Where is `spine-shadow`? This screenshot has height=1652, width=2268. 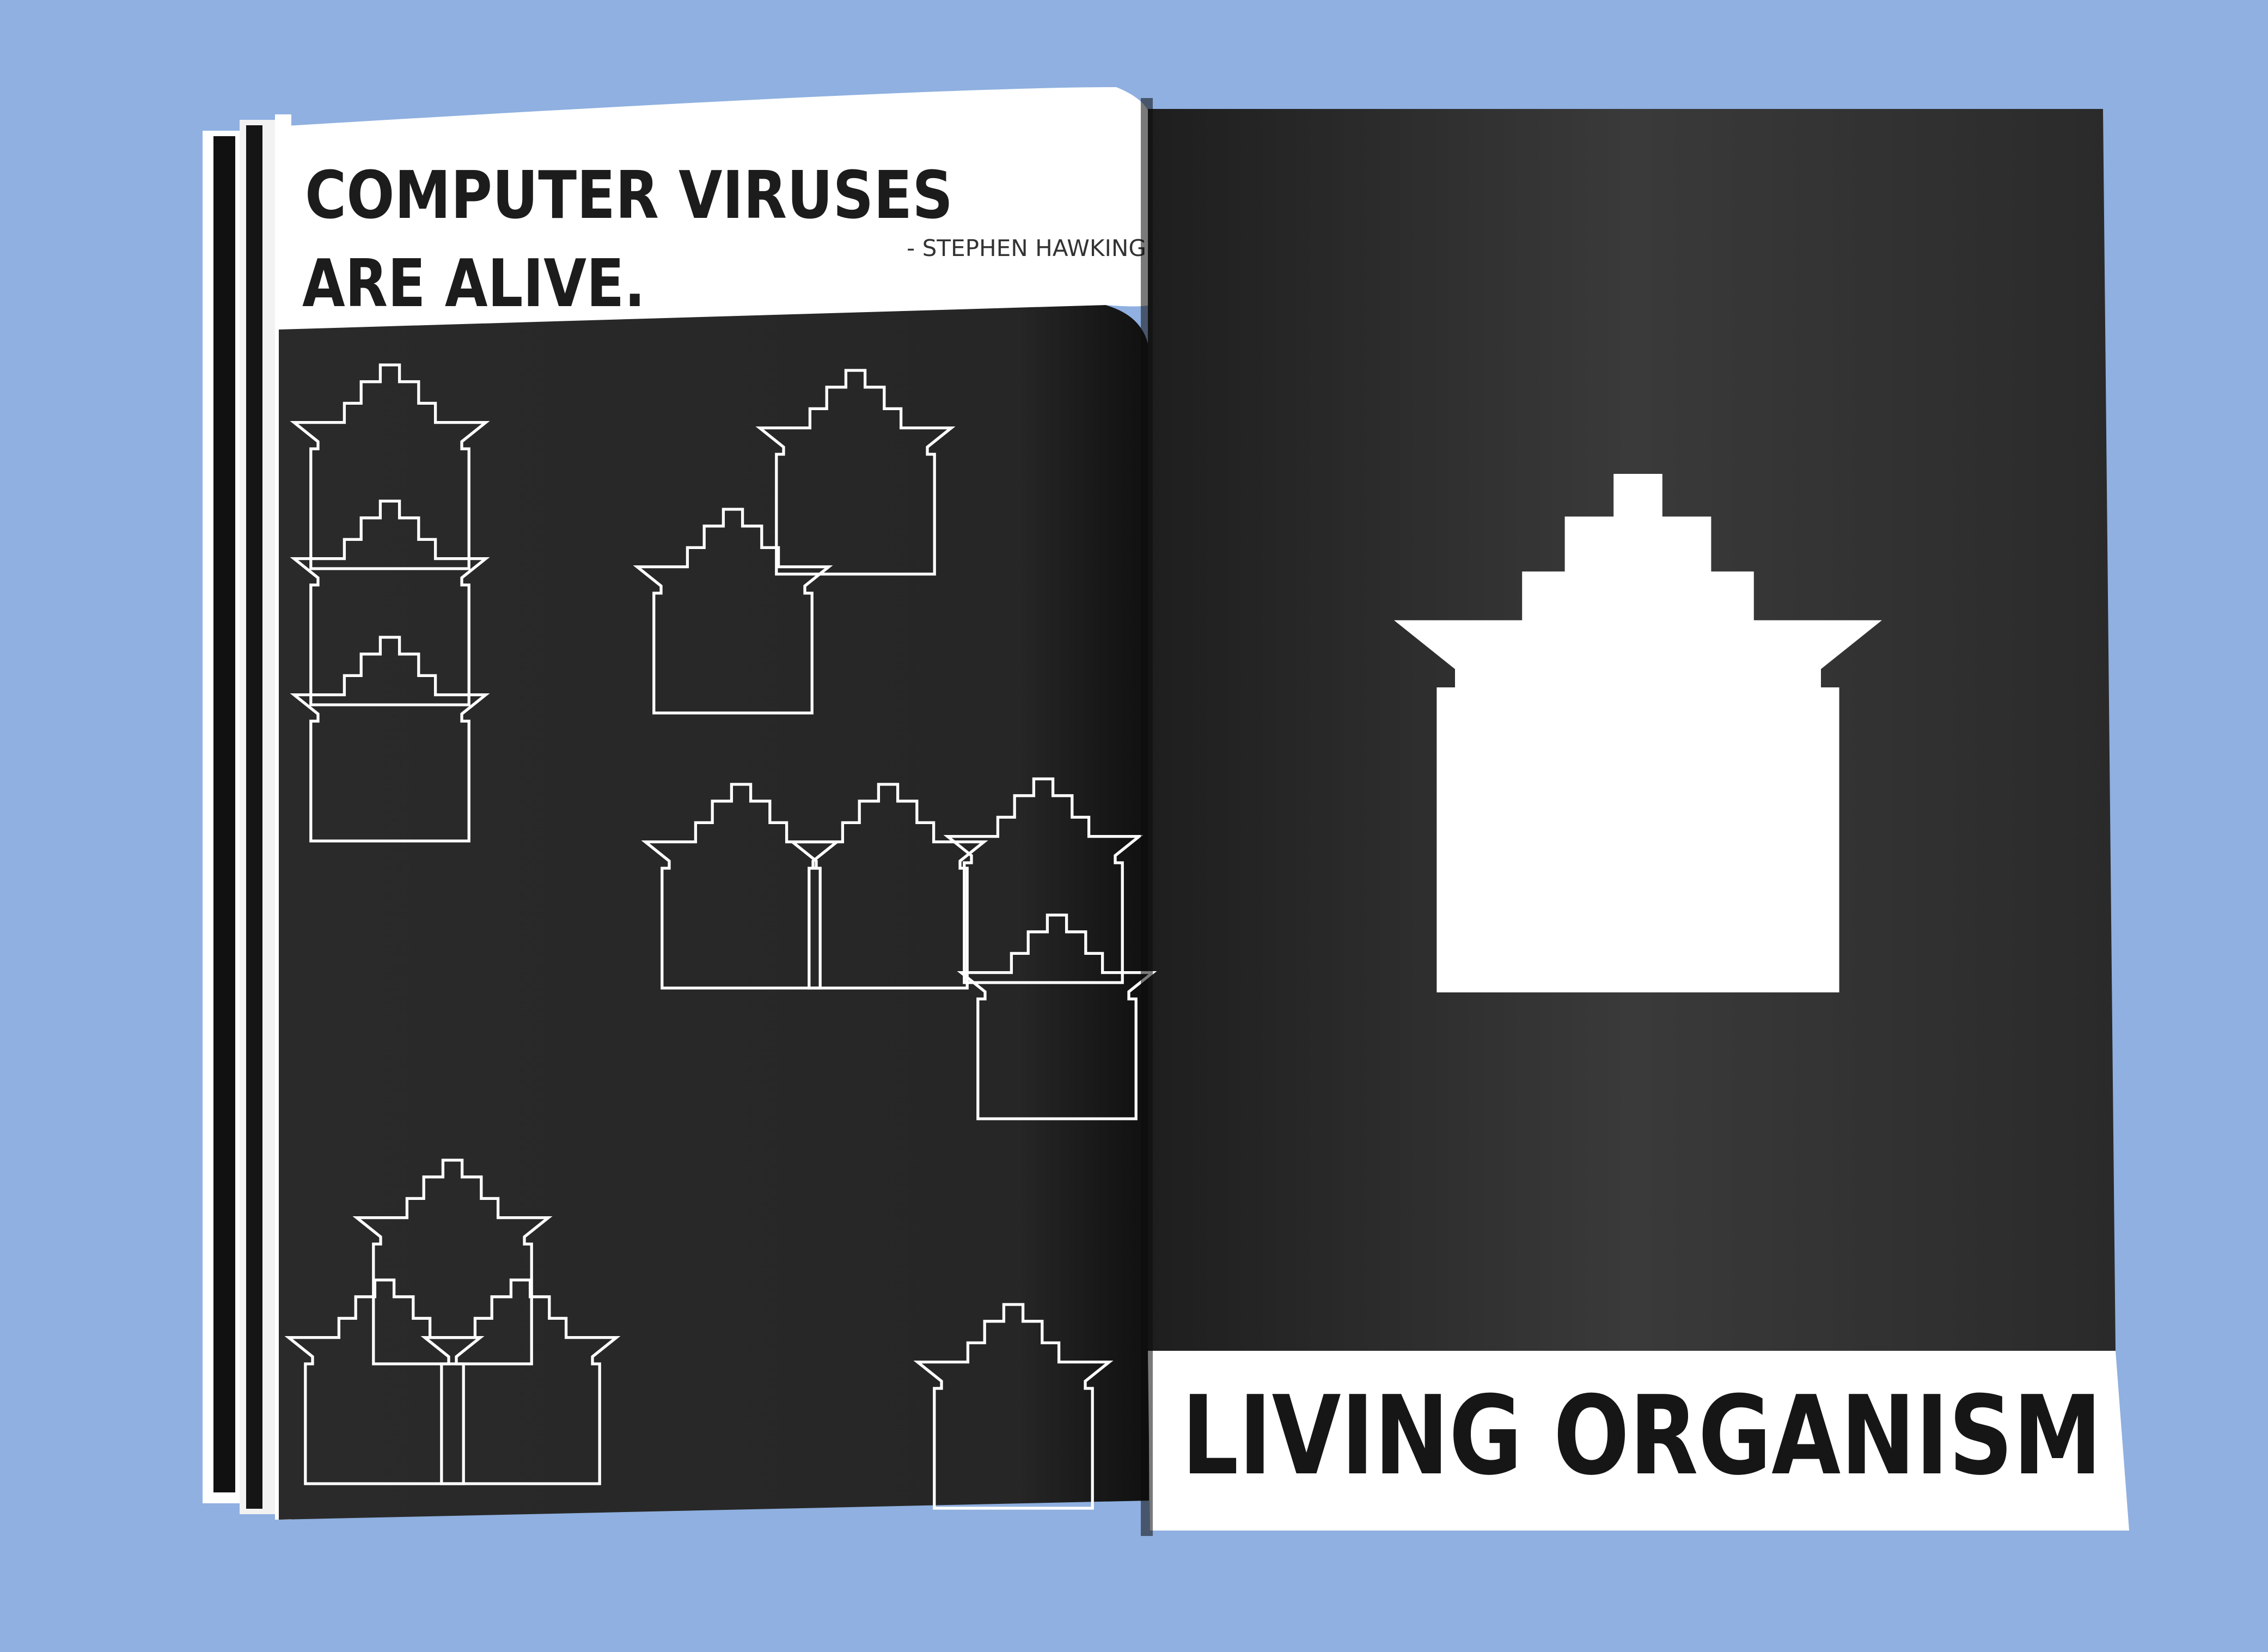
spine-shadow is located at coordinates (1147, 817).